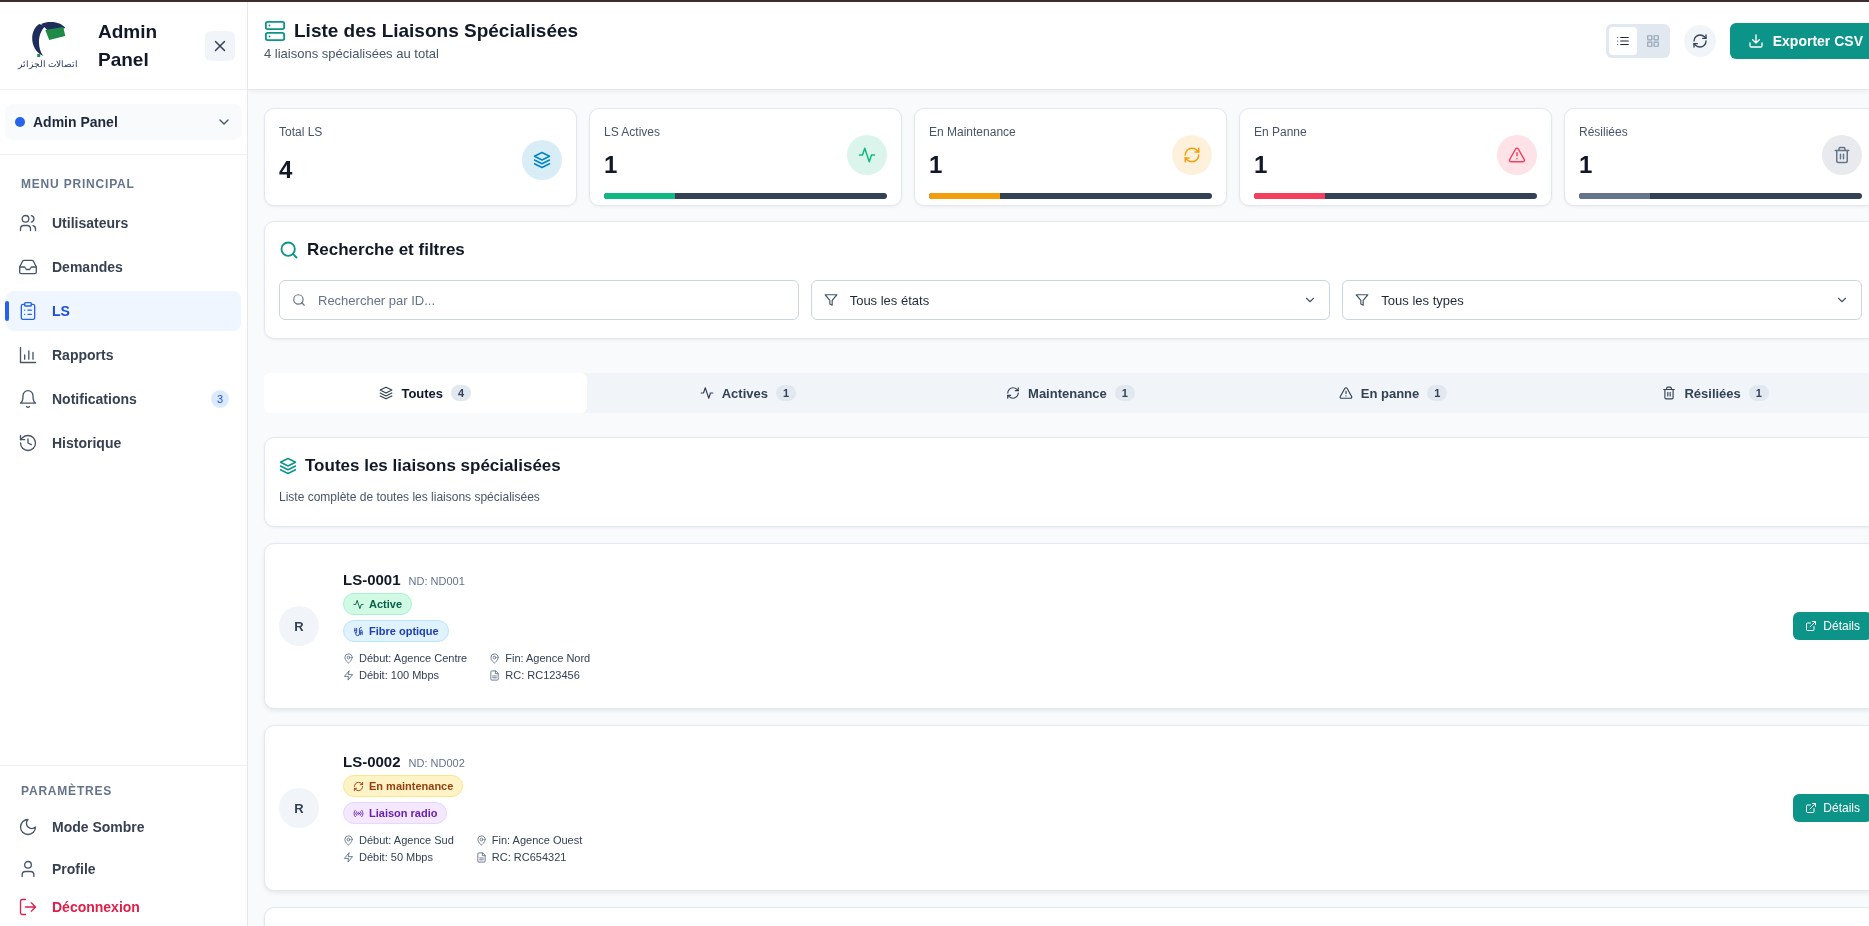 This screenshot has width=1869, height=926. What do you see at coordinates (28, 223) in the screenshot?
I see `users-icon` at bounding box center [28, 223].